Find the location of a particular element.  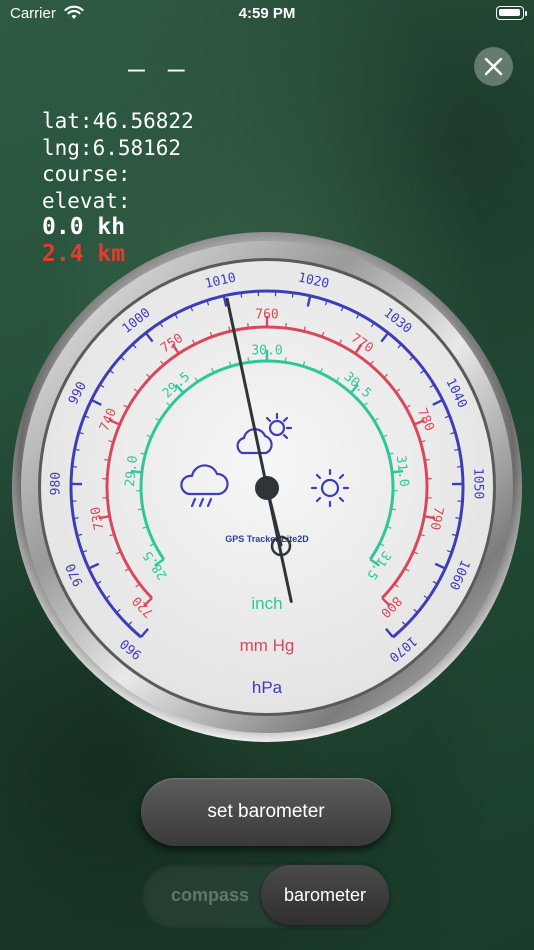

mode-barometer-option: barometer is located at coordinates (325, 895).